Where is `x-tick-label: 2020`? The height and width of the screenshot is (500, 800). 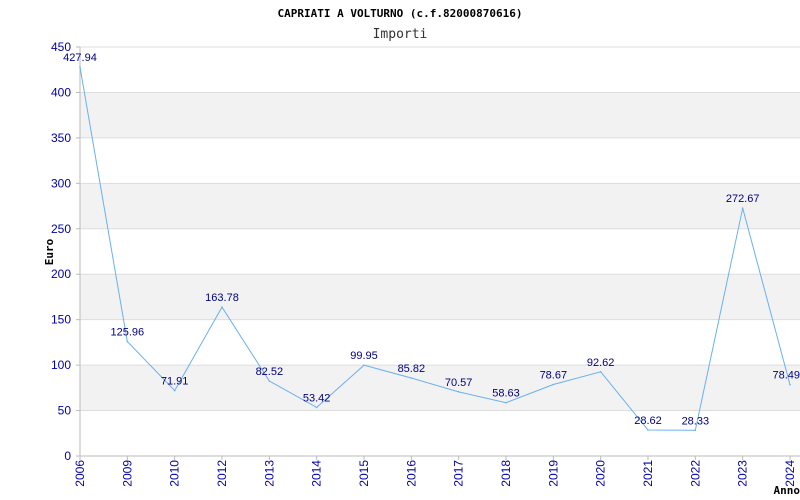
x-tick-label: 2020 is located at coordinates (601, 473).